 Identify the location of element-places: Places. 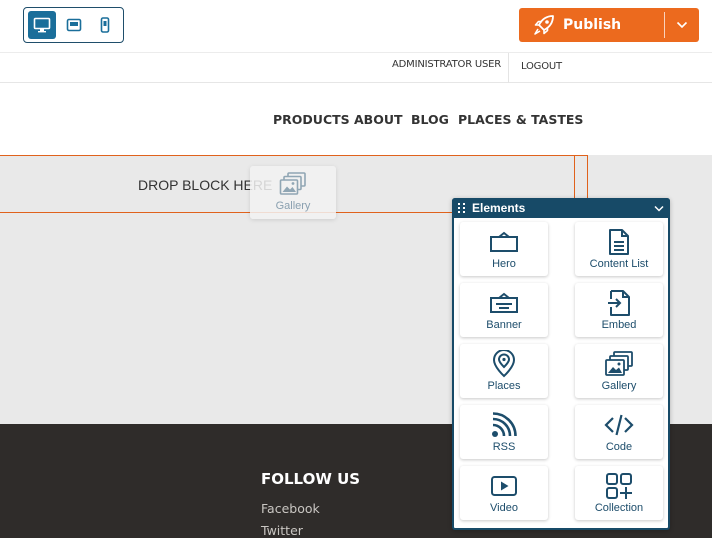
(504, 371).